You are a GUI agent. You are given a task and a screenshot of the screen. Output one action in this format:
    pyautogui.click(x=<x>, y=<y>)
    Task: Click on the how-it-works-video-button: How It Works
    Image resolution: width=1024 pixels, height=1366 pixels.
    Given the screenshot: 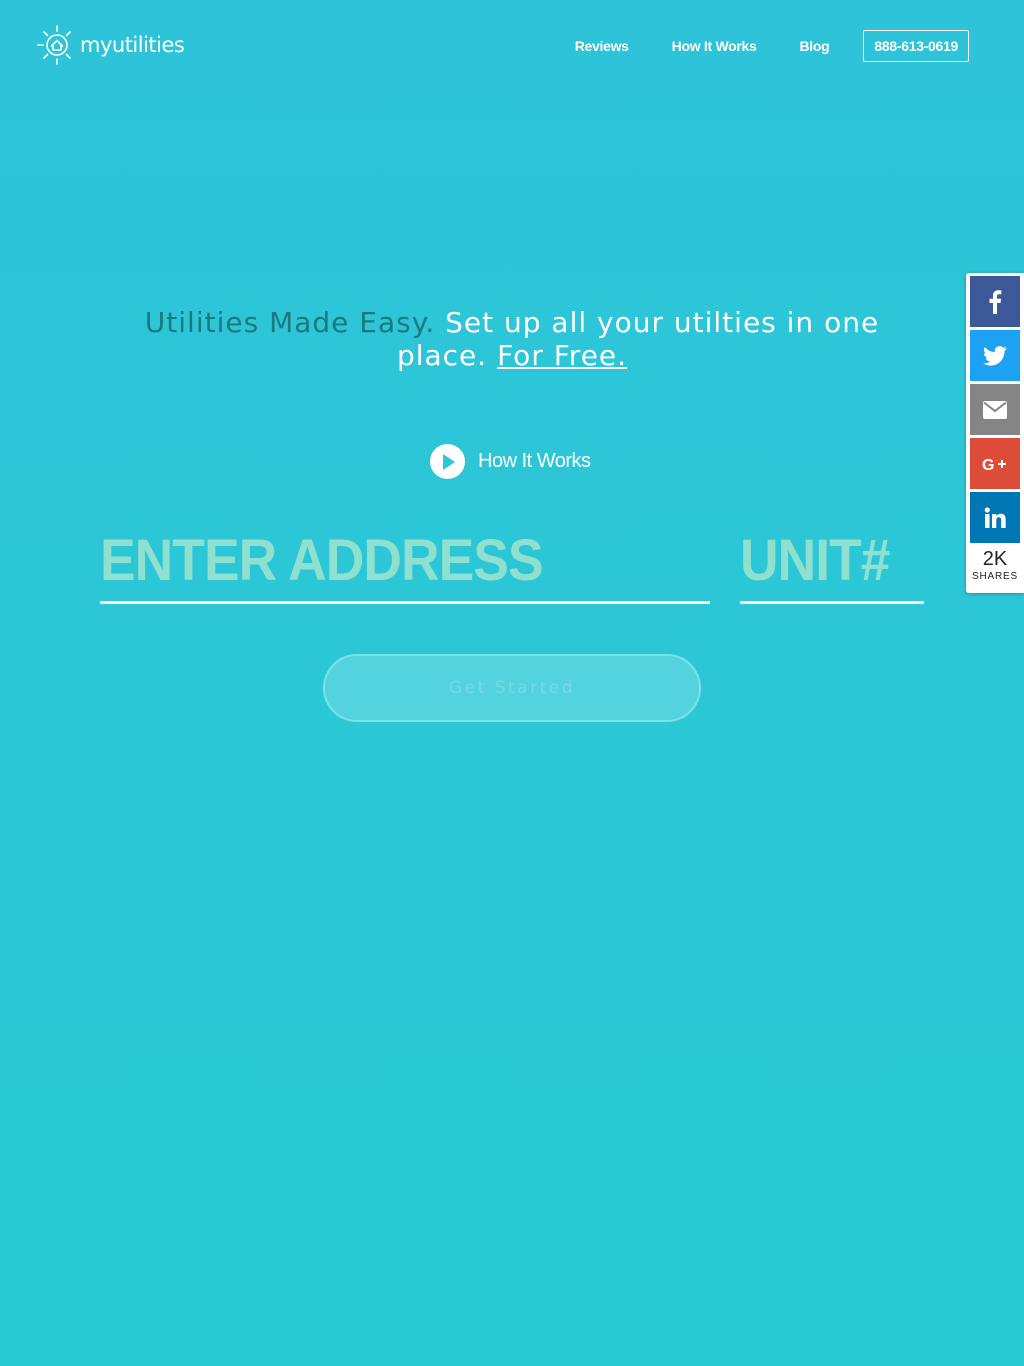 What is the action you would take?
    pyautogui.click(x=510, y=461)
    